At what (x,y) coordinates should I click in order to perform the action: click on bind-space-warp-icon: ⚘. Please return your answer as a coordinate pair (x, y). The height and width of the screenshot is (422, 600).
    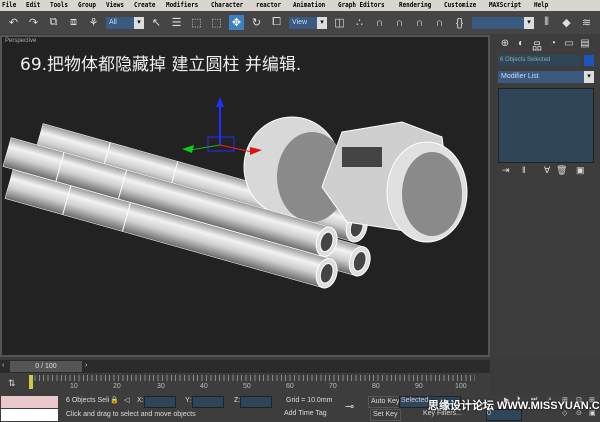
    Looking at the image, I should click on (93, 22).